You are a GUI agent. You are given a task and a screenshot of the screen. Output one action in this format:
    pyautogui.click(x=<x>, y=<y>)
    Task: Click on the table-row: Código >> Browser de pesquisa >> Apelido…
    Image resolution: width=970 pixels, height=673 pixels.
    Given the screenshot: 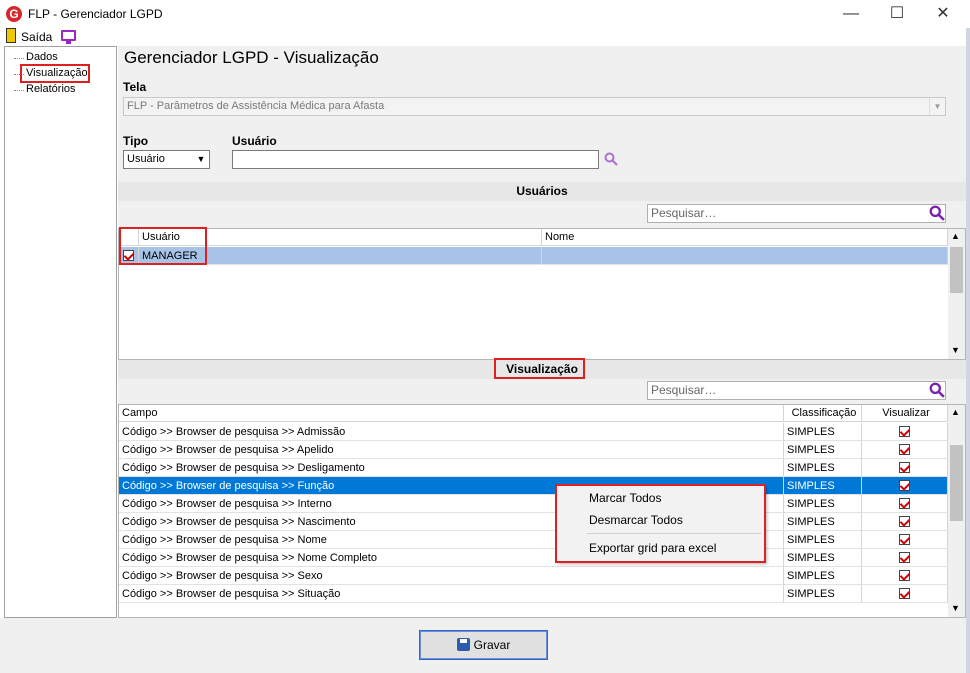 What is the action you would take?
    pyautogui.click(x=533, y=450)
    